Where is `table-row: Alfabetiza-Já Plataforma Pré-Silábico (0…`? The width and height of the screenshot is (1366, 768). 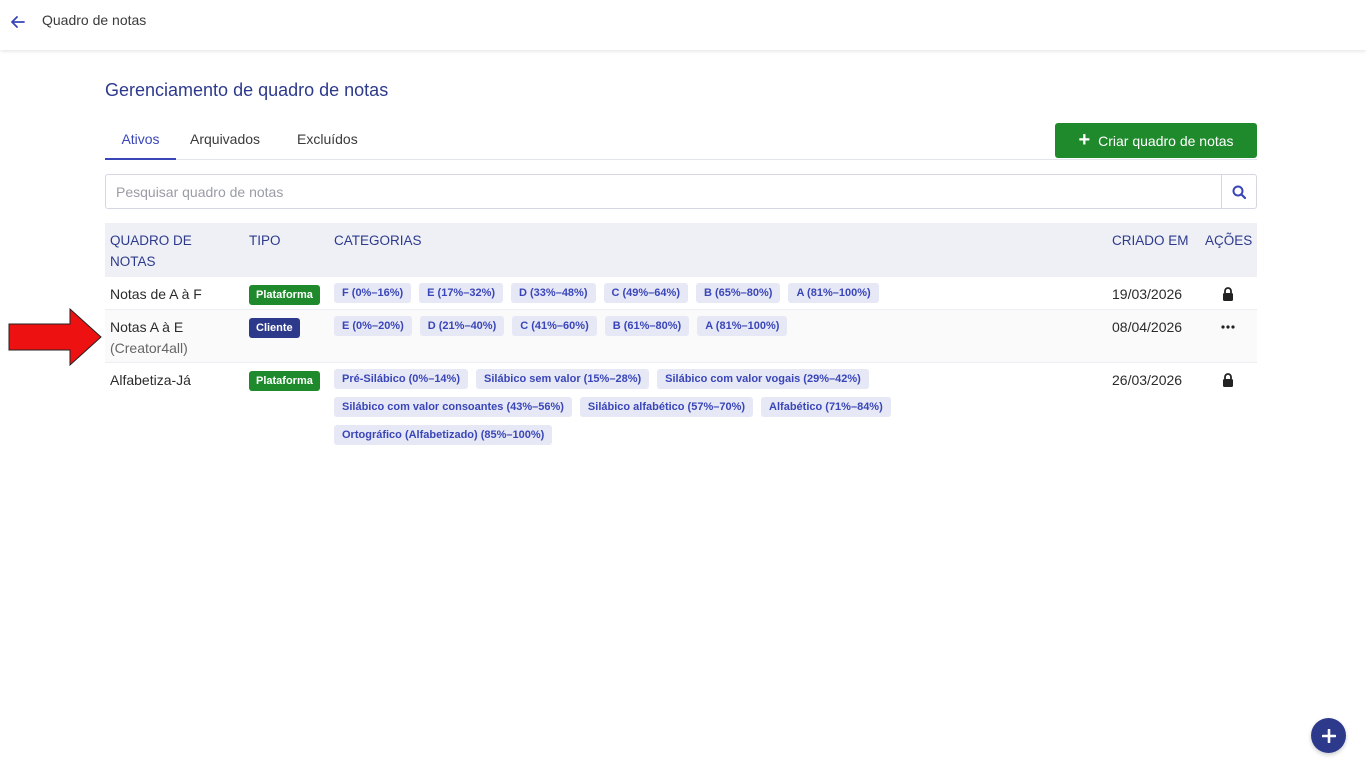
table-row: Alfabetiza-Já Plataforma Pré-Silábico (0… is located at coordinates (681, 406).